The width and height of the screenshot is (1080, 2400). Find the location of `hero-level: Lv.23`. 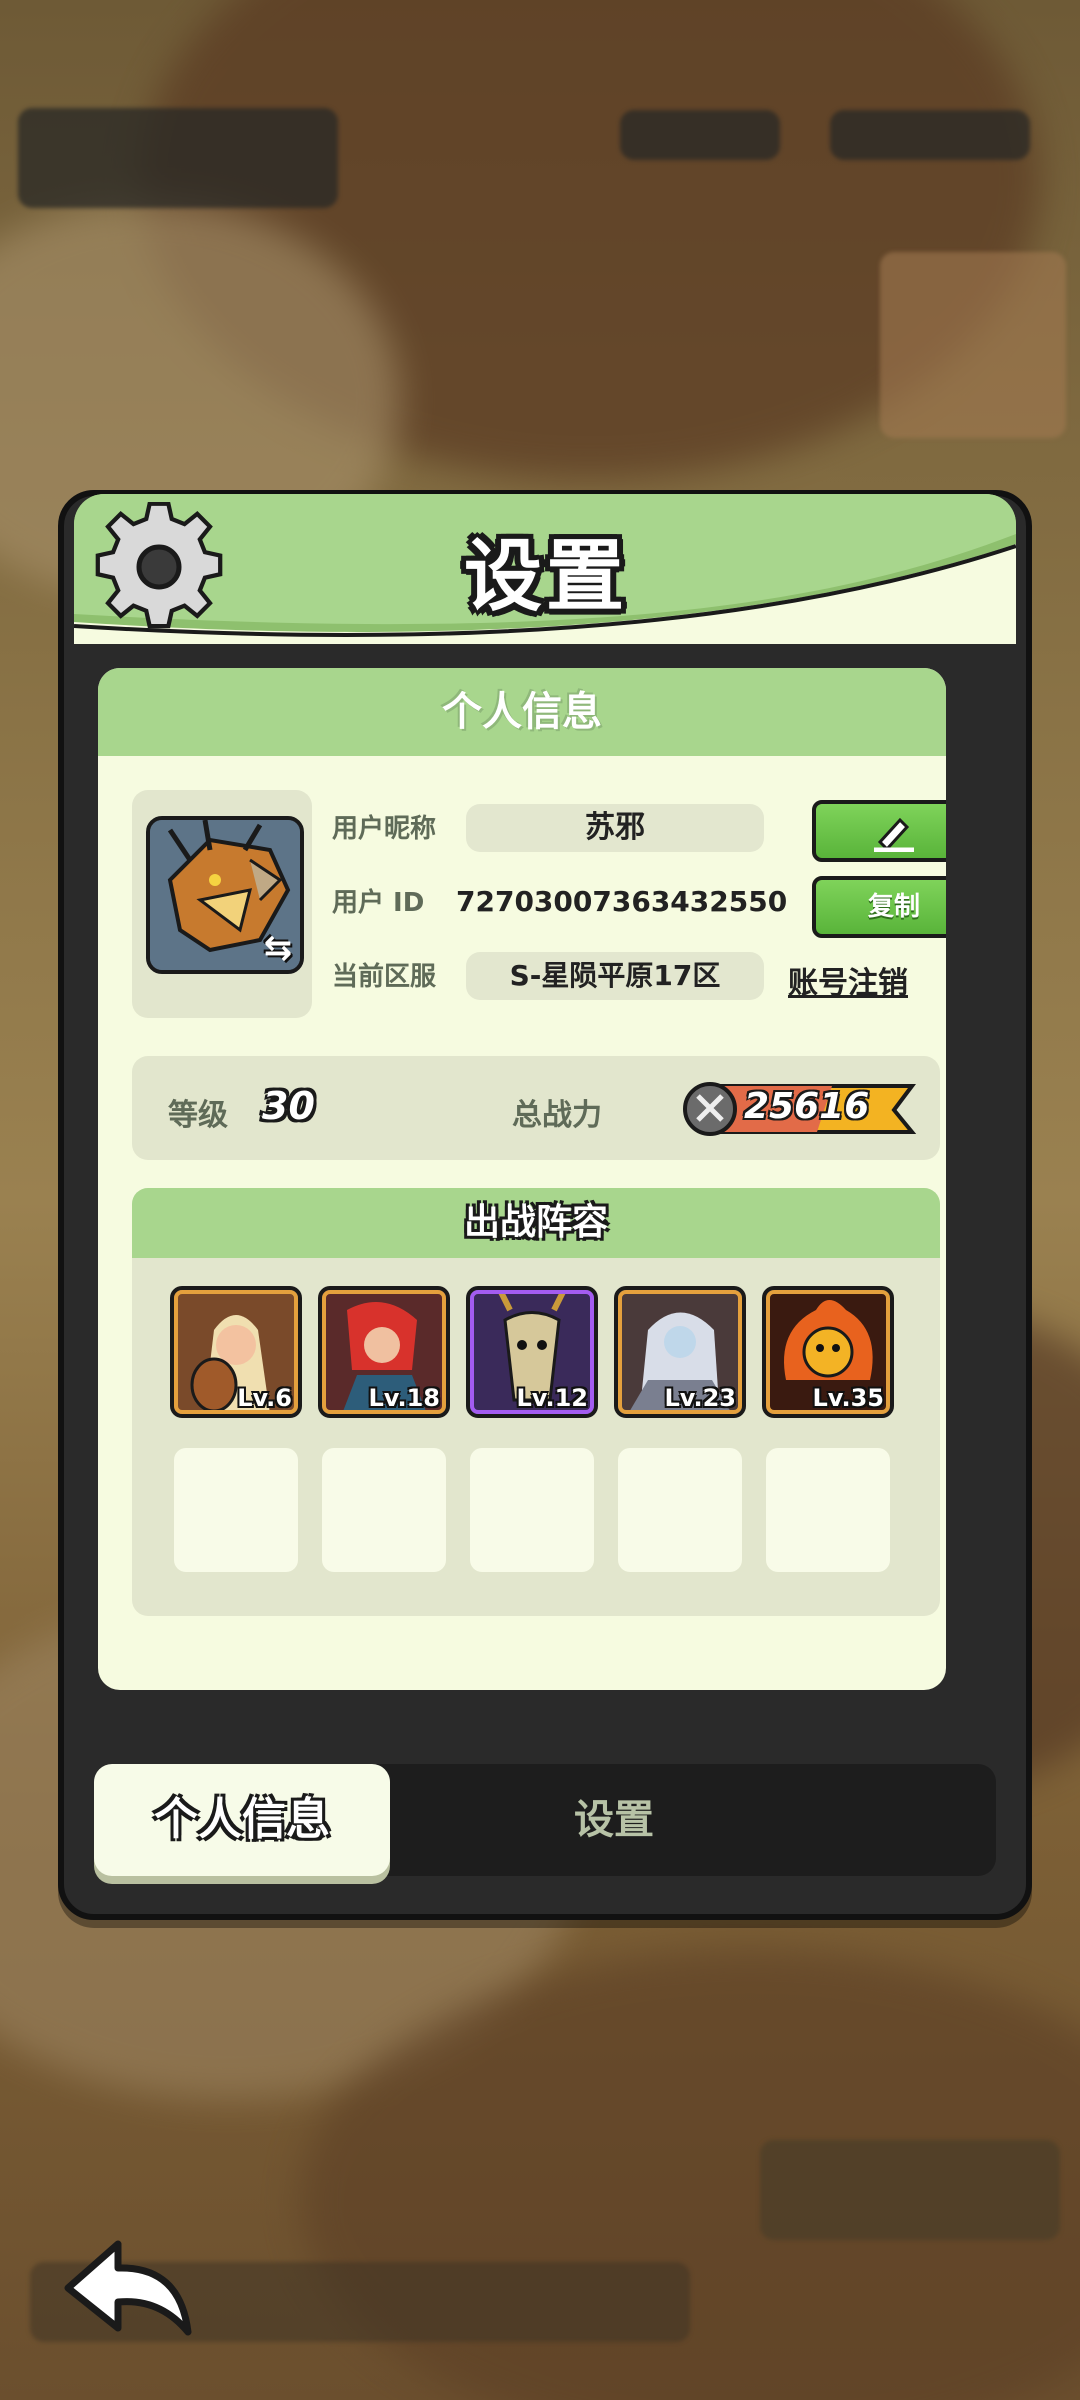

hero-level: Lv.23 is located at coordinates (700, 1398).